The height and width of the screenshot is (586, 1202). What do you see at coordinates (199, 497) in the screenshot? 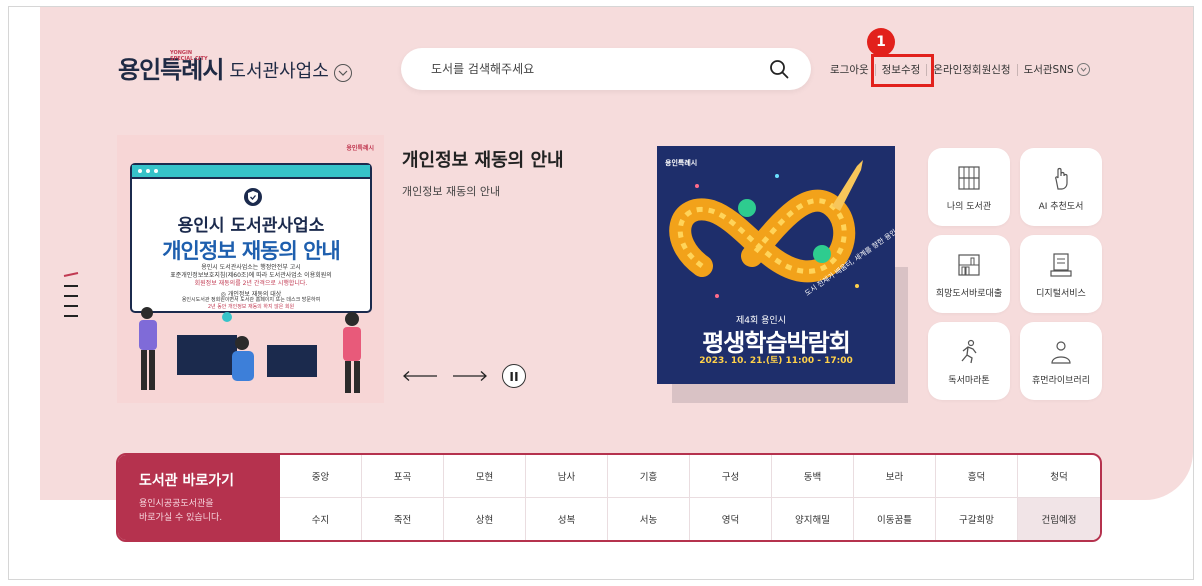
I see `shortcut-header: 도서관 바로가기 용인시공공도서관을 바로가실 수 있습니다.` at bounding box center [199, 497].